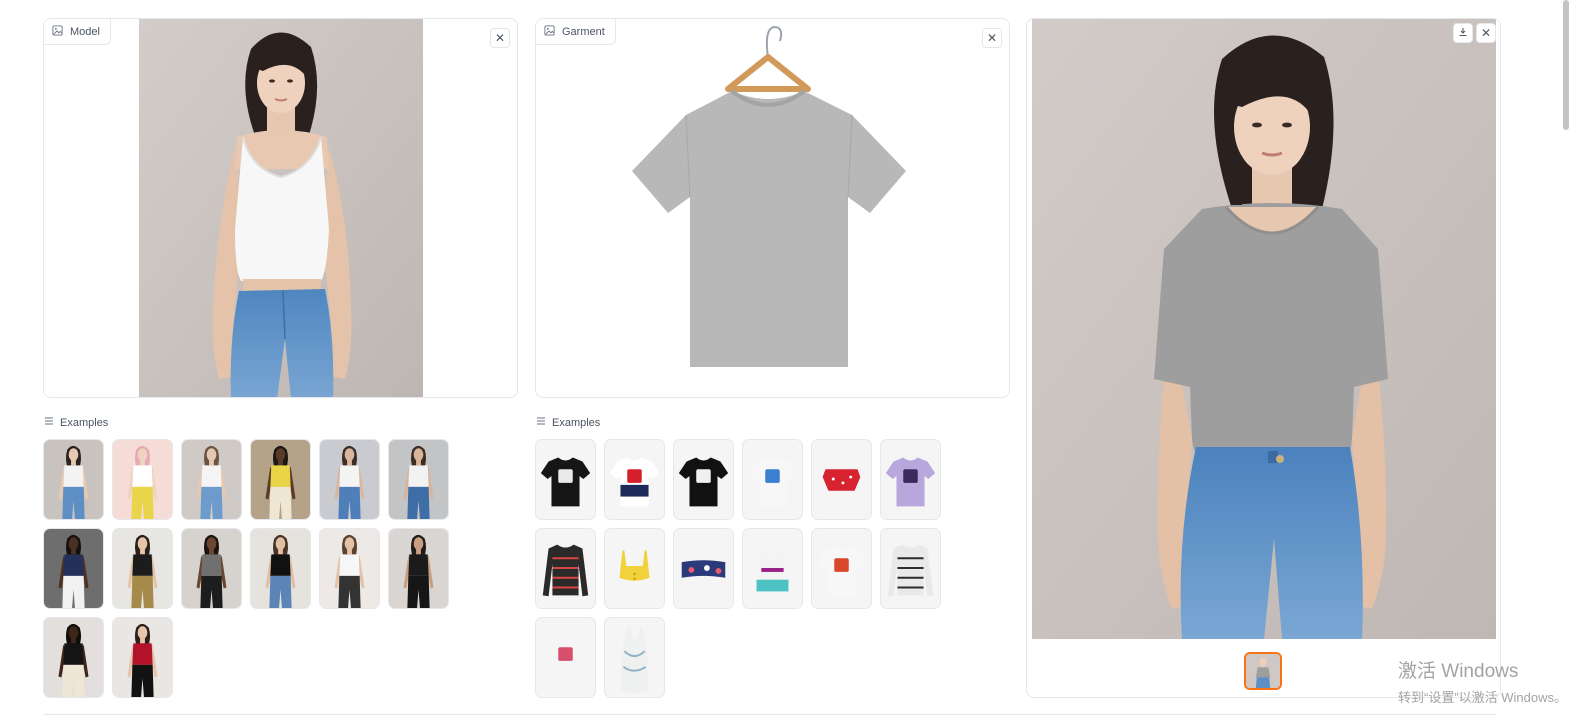  I want to click on garment-examples-header: Examples, so click(568, 422).